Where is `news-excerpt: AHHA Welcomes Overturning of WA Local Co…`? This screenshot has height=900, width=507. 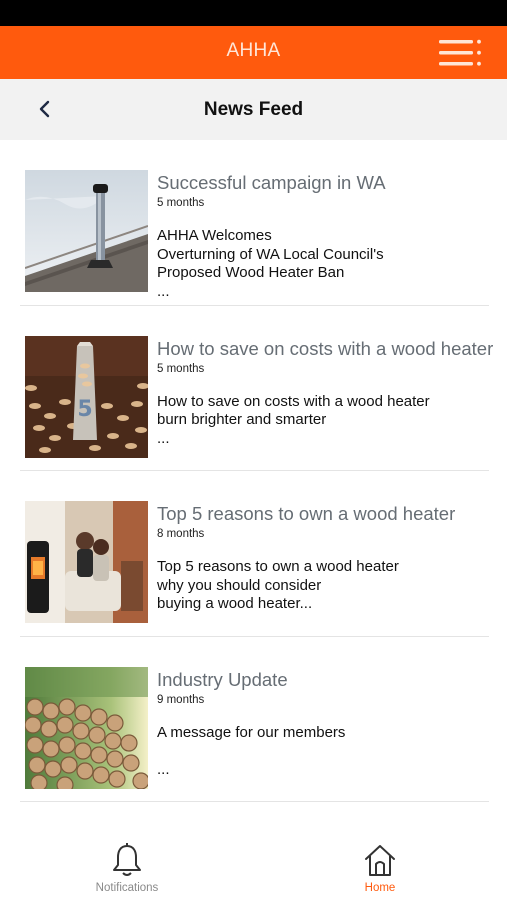
news-excerpt: AHHA Welcomes Overturning of WA Local Co… is located at coordinates (270, 263).